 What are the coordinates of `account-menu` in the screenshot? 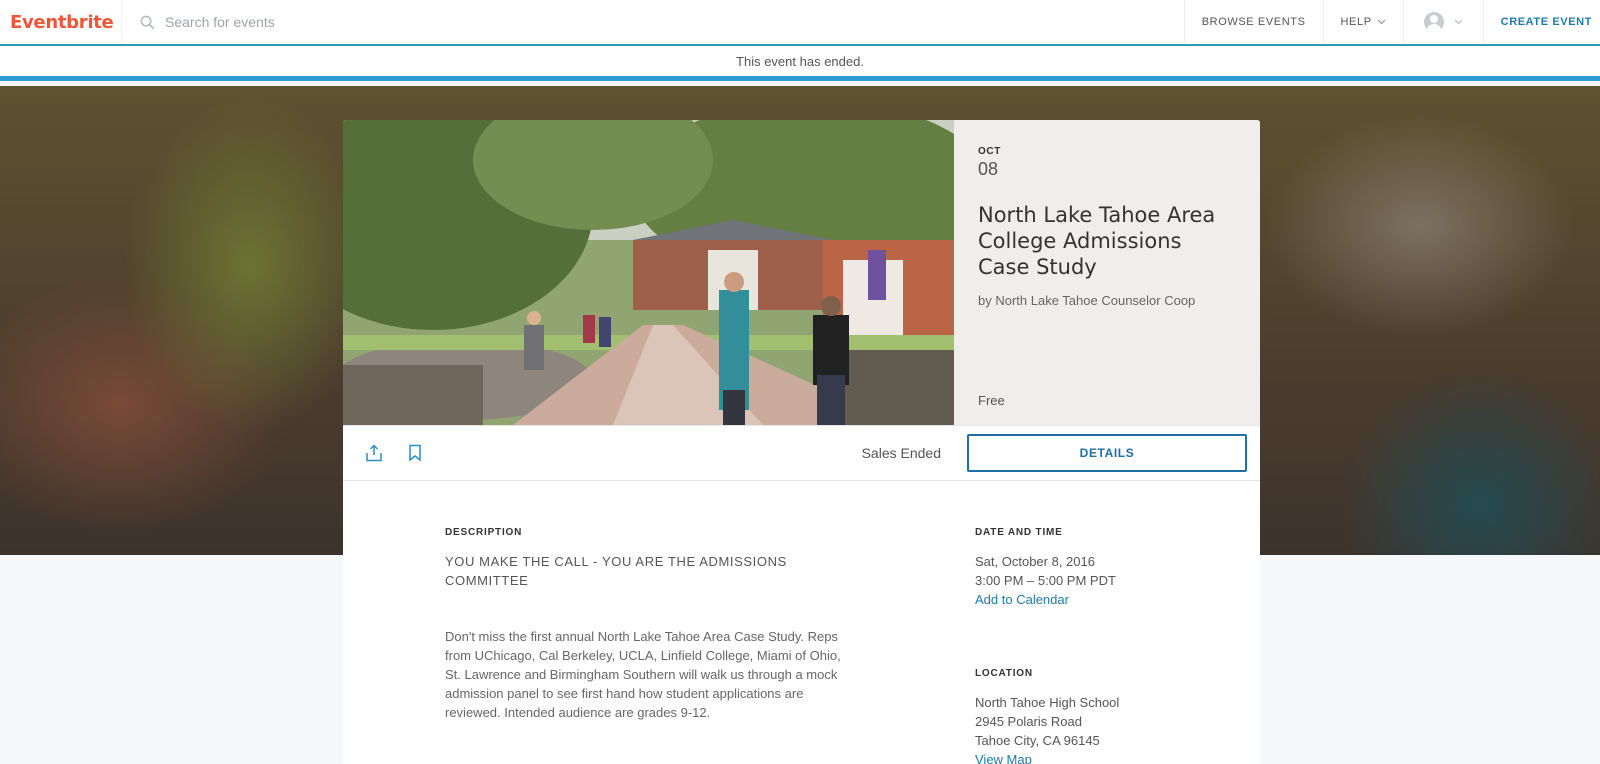 It's located at (1442, 22).